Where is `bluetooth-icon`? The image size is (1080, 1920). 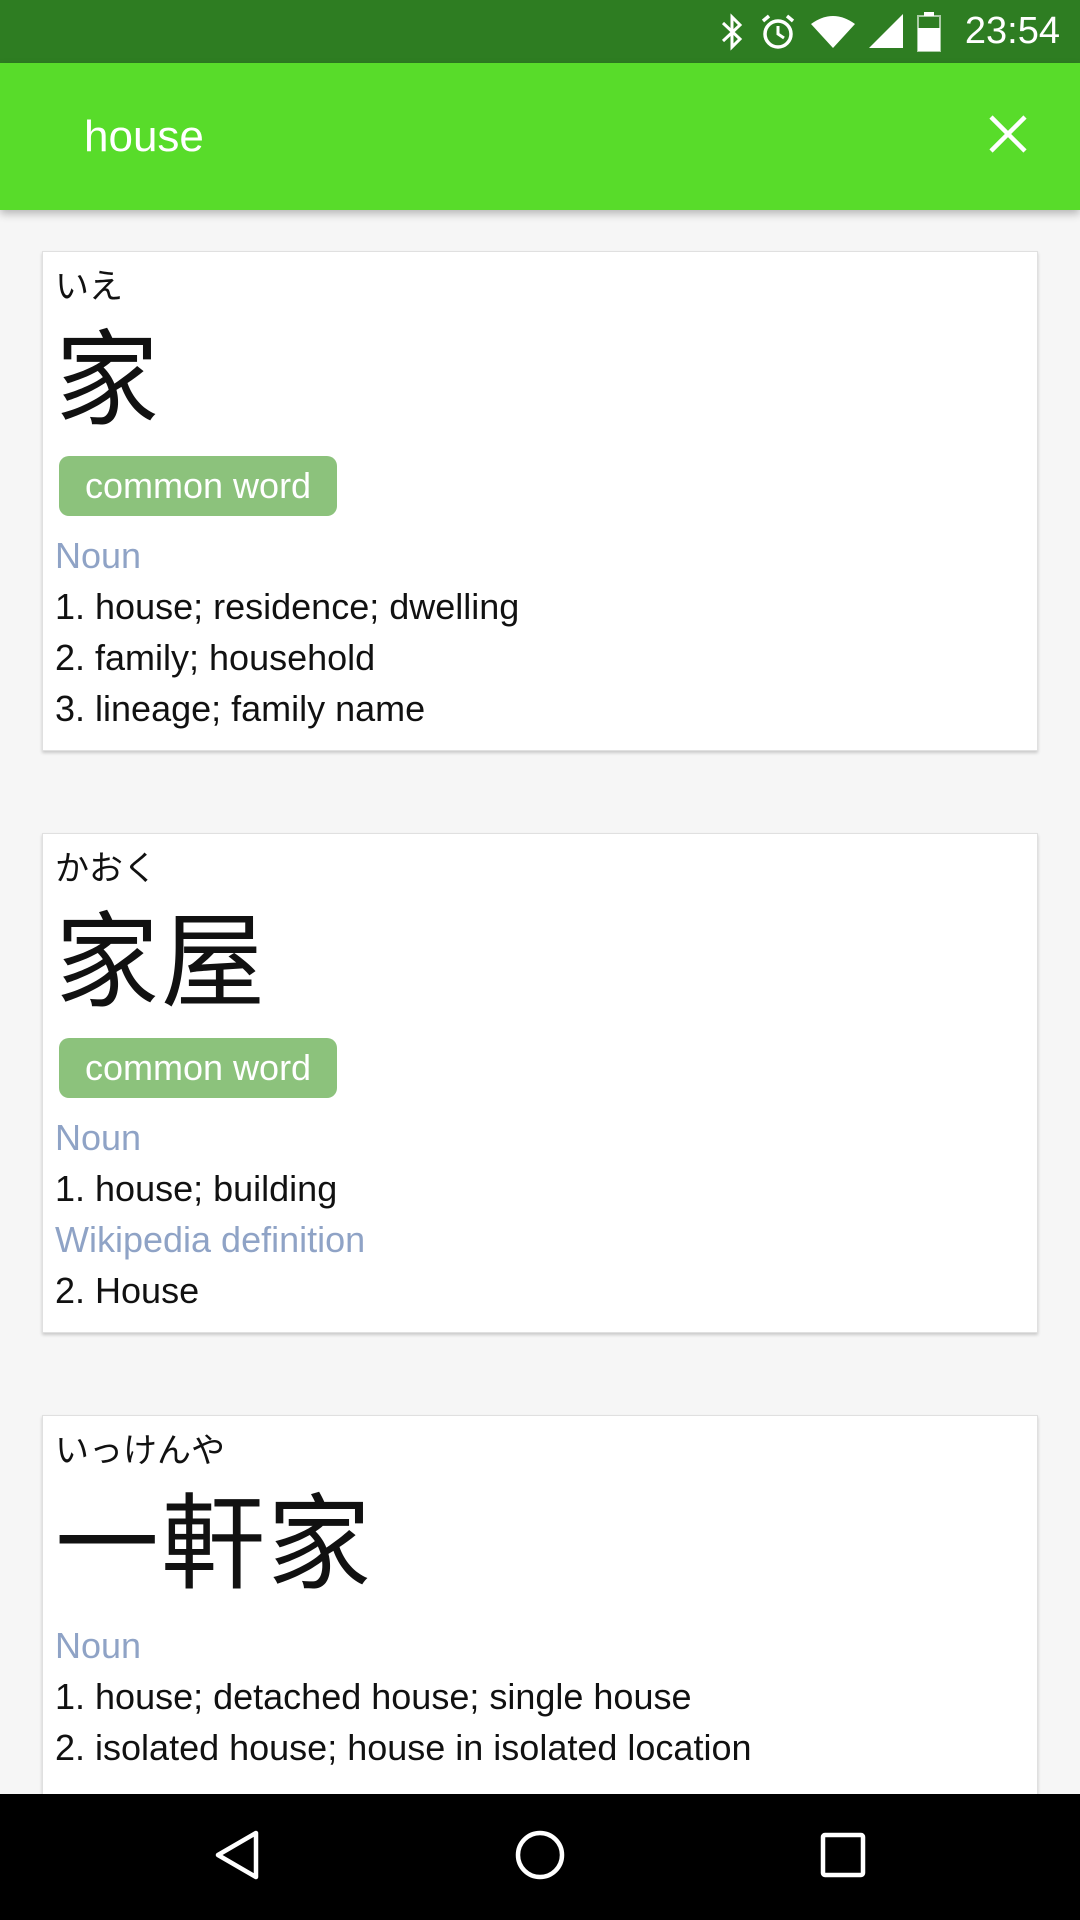 bluetooth-icon is located at coordinates (732, 31).